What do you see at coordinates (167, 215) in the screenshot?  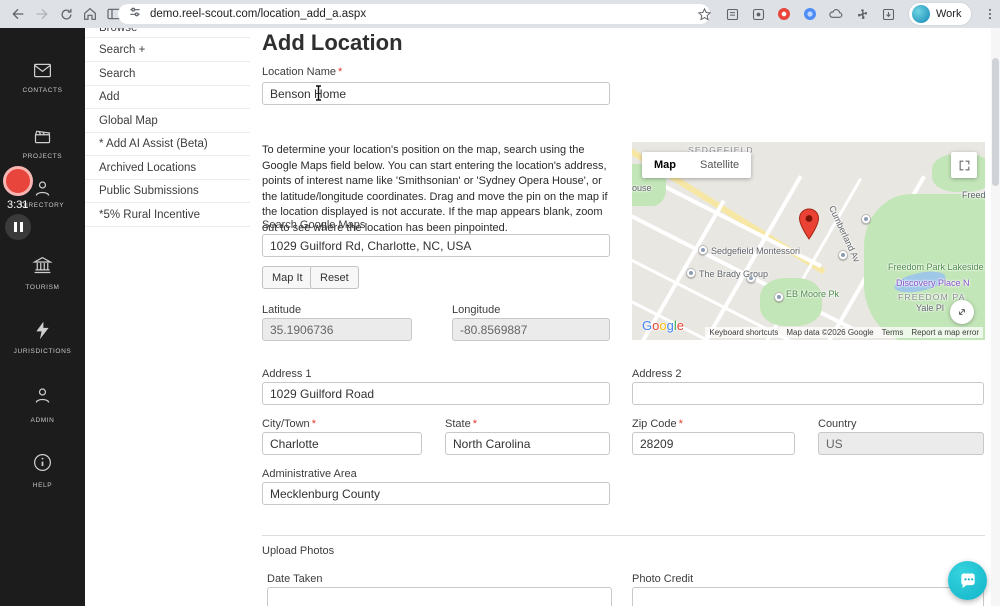 I see `menu-item-rural-incentive: *5% Rural Incentive` at bounding box center [167, 215].